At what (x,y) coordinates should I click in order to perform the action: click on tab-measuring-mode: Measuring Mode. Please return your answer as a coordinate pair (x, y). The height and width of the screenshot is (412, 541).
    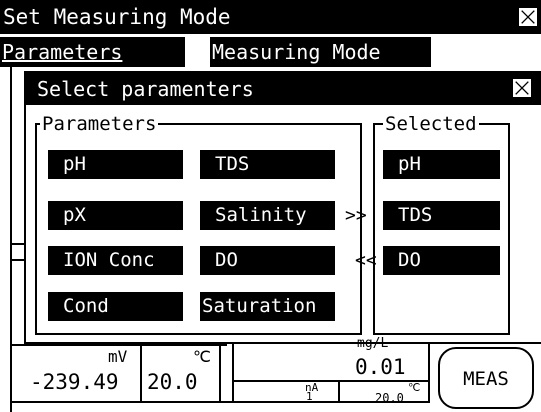
    Looking at the image, I should click on (320, 52).